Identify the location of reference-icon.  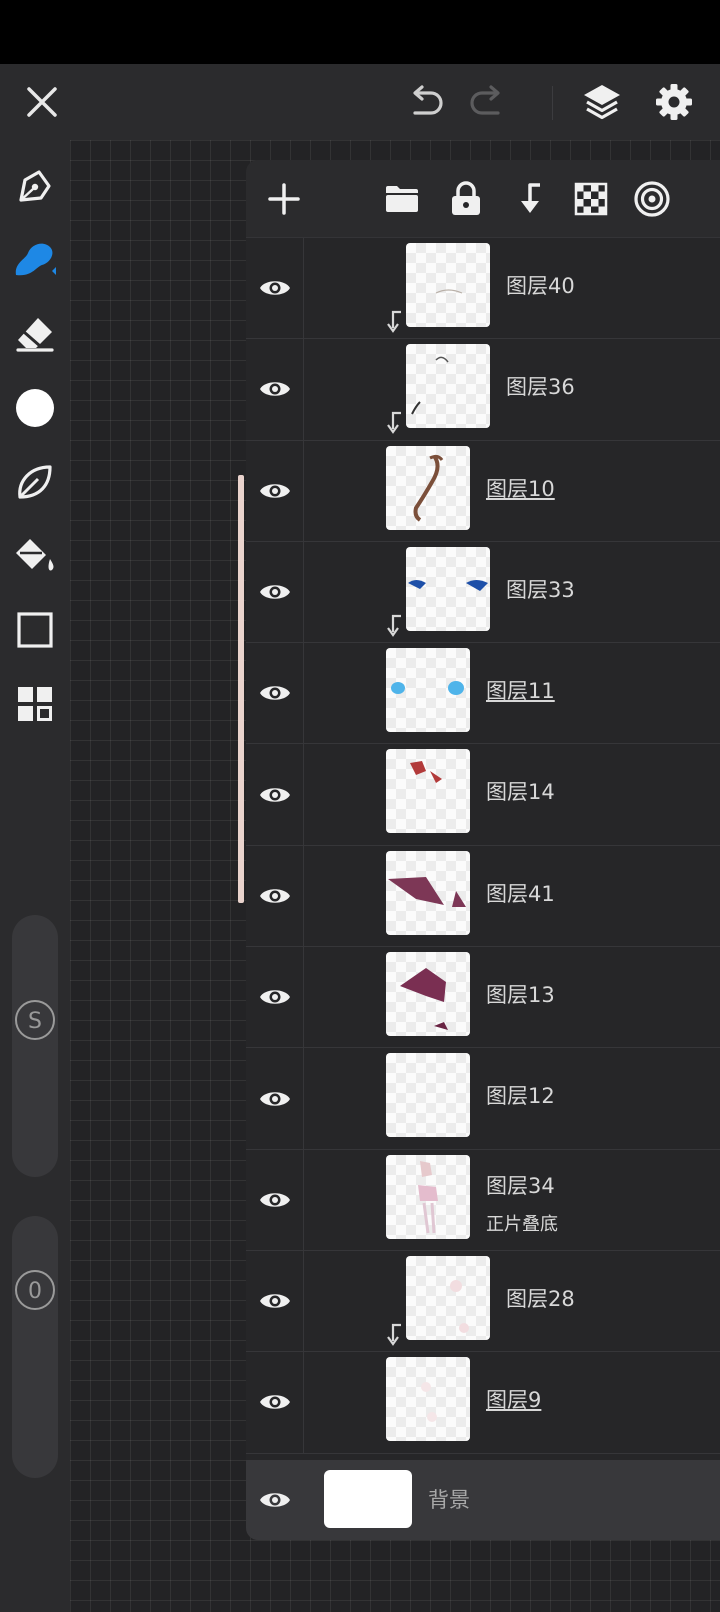
(652, 199).